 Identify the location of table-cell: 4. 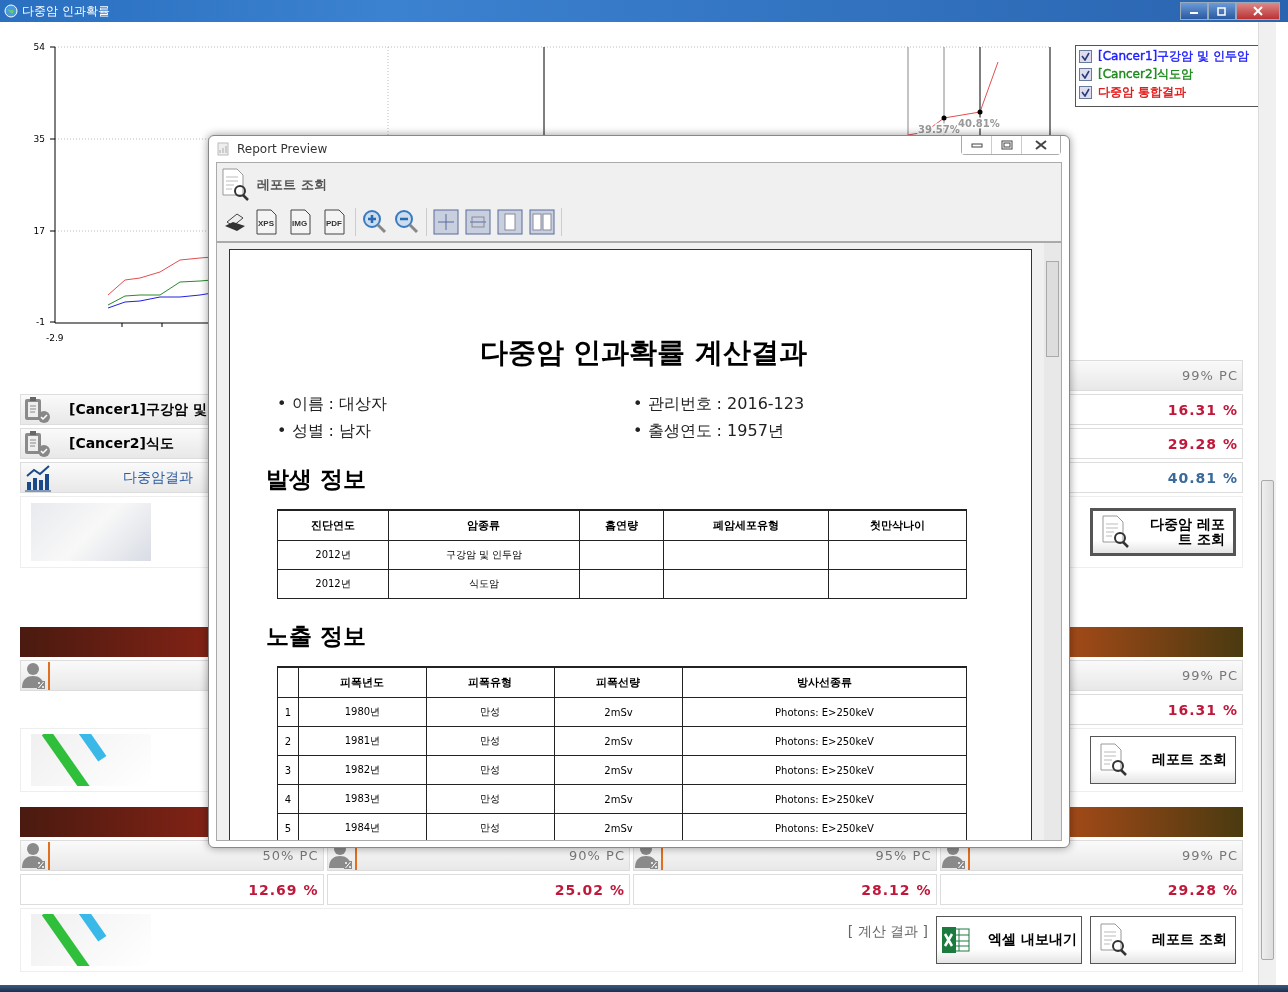
(288, 799).